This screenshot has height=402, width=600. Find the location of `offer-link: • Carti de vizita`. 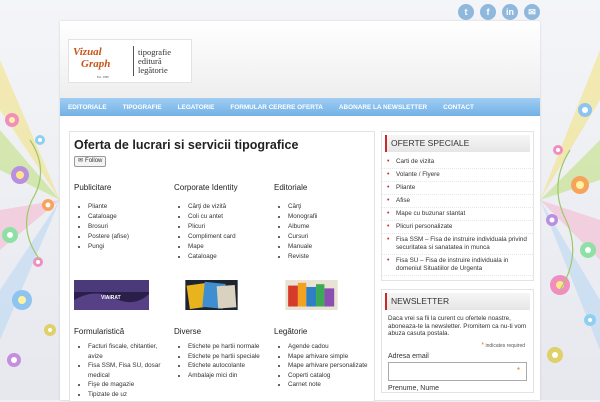

offer-link: • Carti de vizita is located at coordinates (457, 162).